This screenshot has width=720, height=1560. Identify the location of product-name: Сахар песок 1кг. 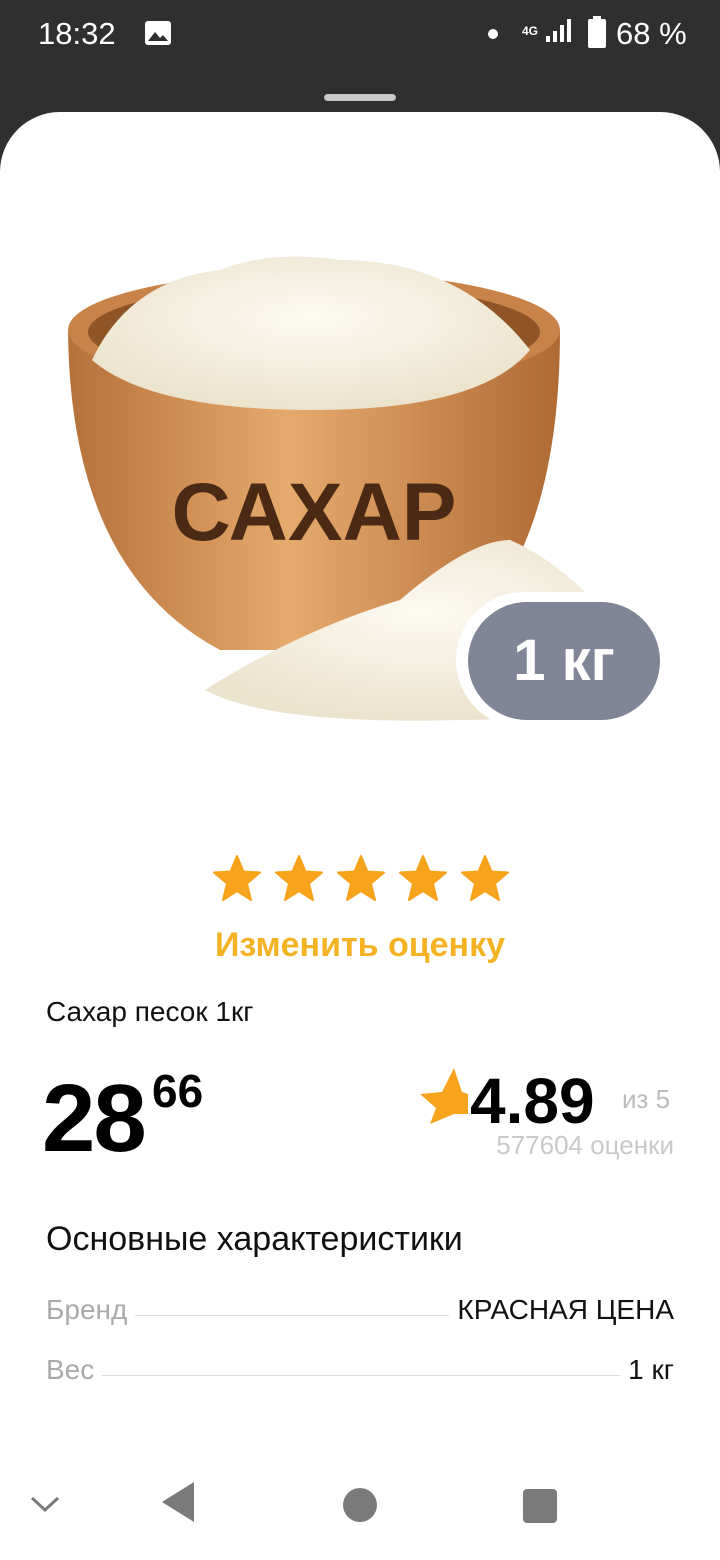
(150, 1011).